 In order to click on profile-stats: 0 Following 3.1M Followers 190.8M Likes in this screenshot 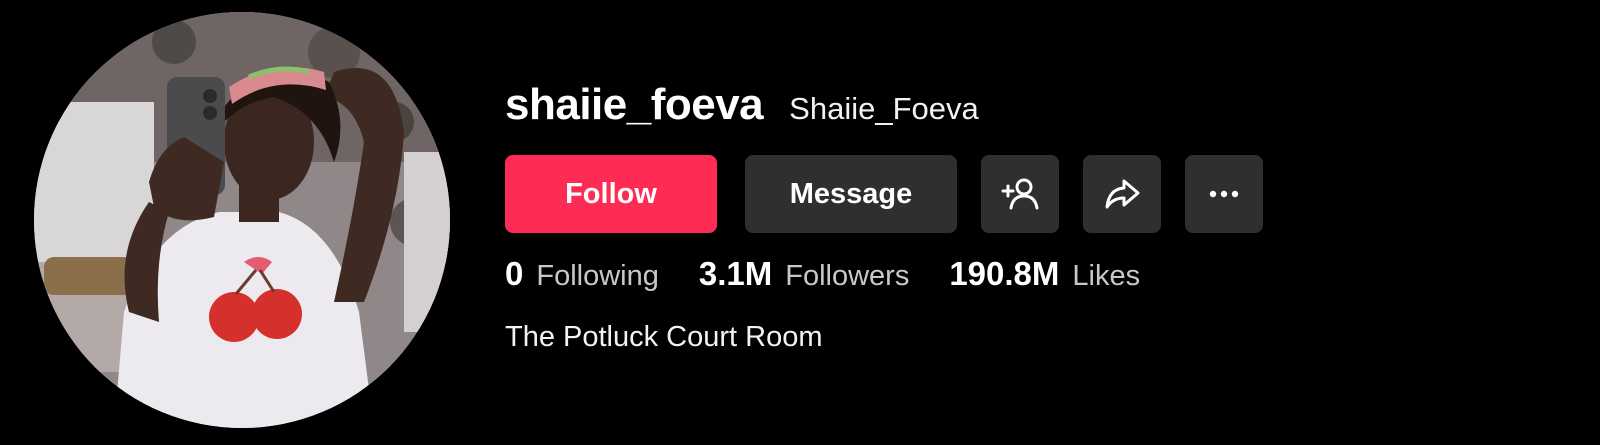, I will do `click(1035, 279)`.